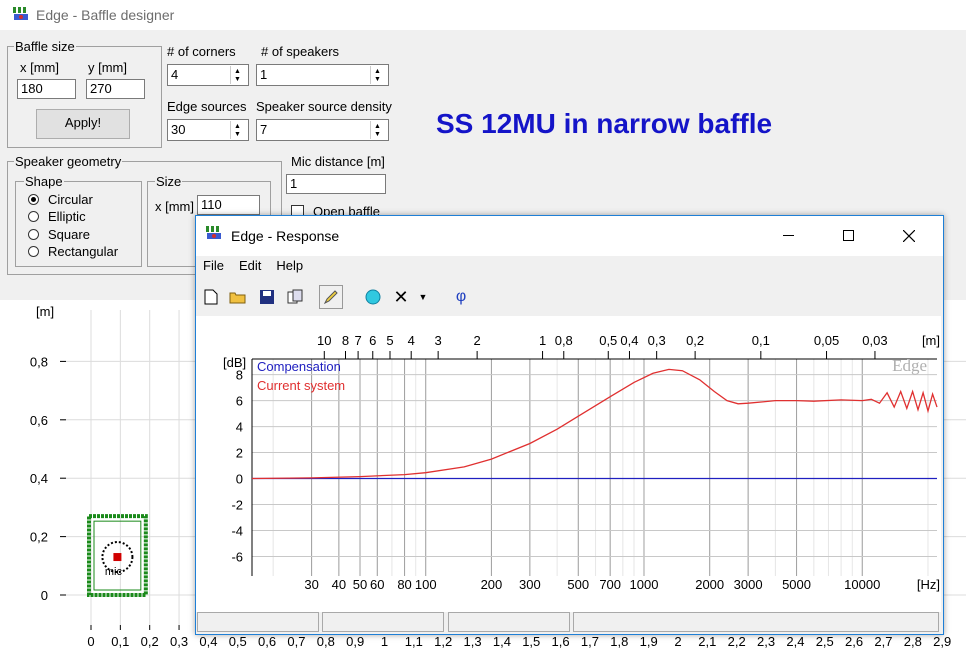 The width and height of the screenshot is (966, 663). Describe the element at coordinates (438, 340) in the screenshot. I see `resp-top-tick-label: 3` at that location.